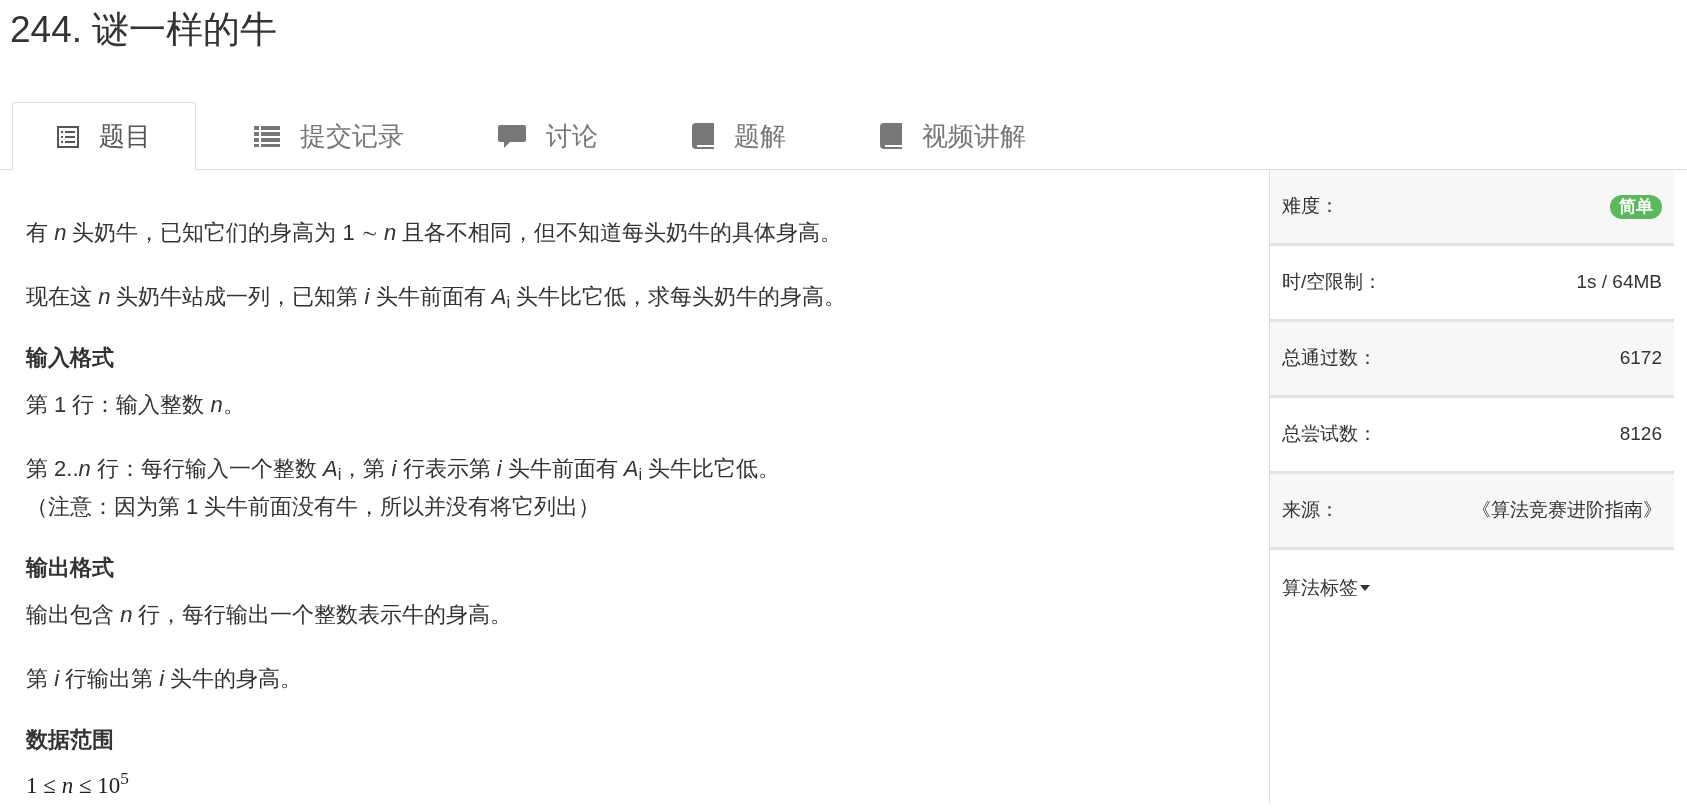 Image resolution: width=1687 pixels, height=810 pixels. I want to click on paragraph: 输出包含 n 行，每行输出一个整数表示牛的身高。, so click(270, 615).